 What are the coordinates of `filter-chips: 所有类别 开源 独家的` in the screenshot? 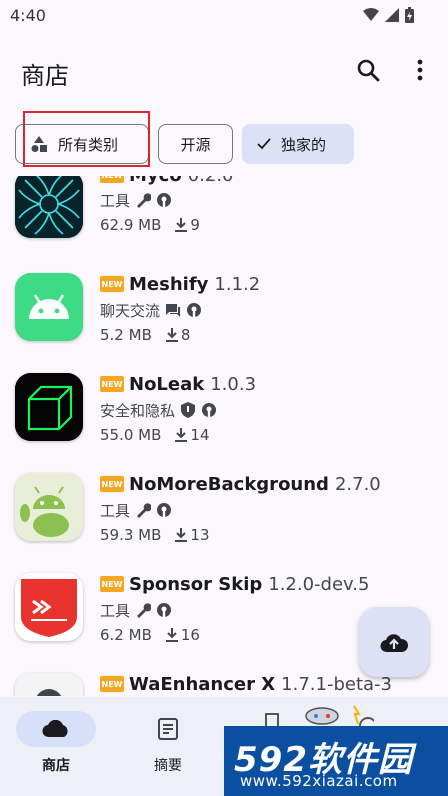 It's located at (184, 144).